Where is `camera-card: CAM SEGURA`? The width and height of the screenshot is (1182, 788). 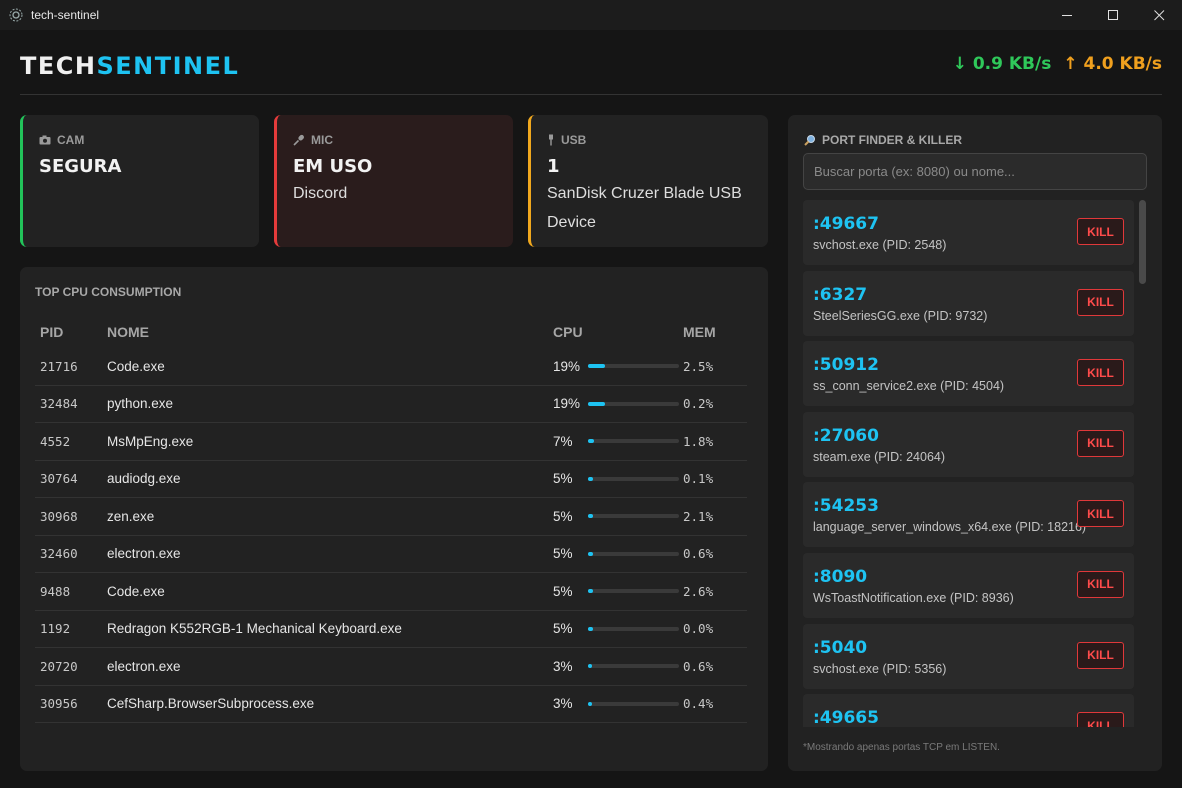 camera-card: CAM SEGURA is located at coordinates (139, 181).